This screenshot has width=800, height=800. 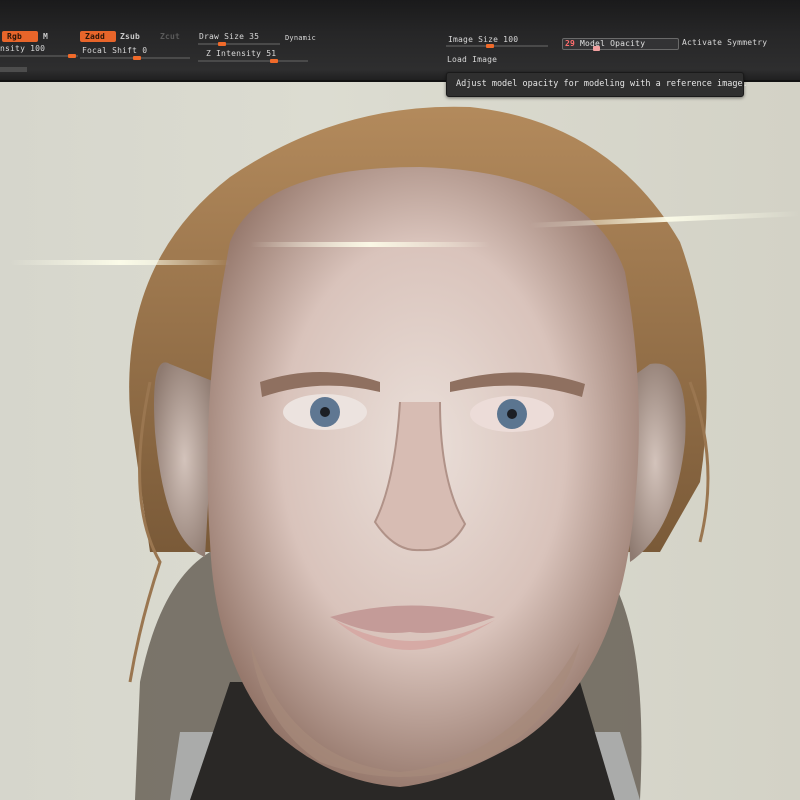 I want to click on draw-size-knob, so click(x=222, y=44).